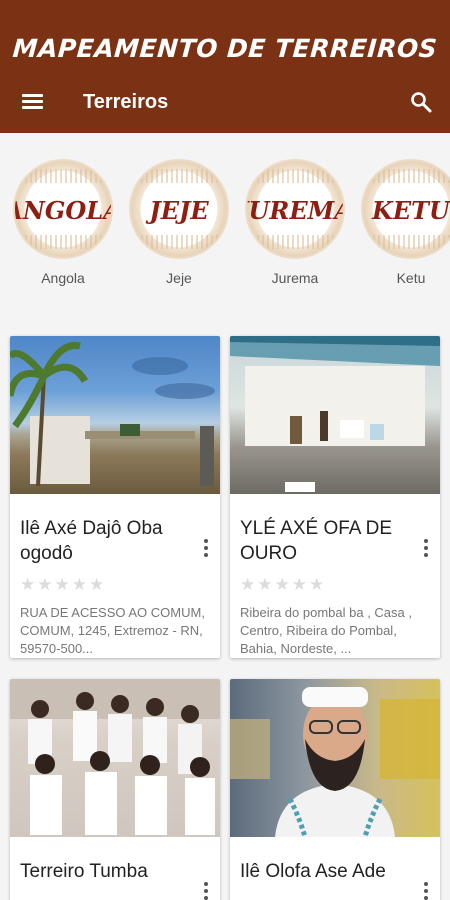 The width and height of the screenshot is (450, 900). I want to click on category-jurema: JUREMA Jurema, so click(295, 222).